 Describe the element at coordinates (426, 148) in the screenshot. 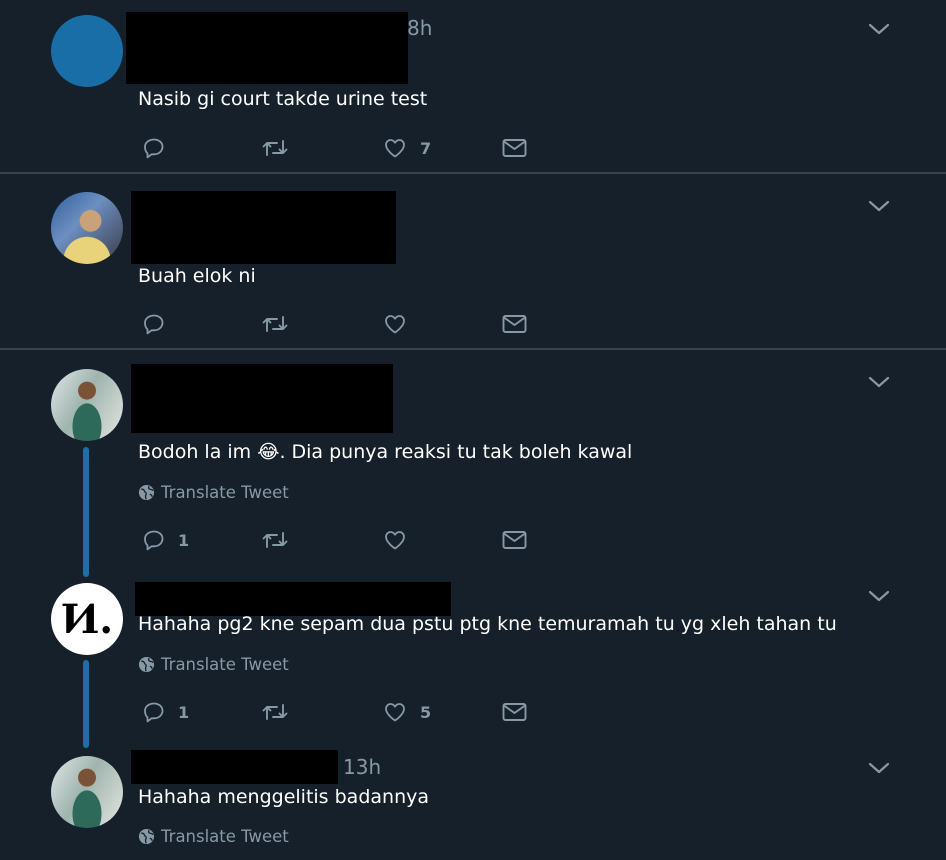

I see `like-count: 7` at that location.